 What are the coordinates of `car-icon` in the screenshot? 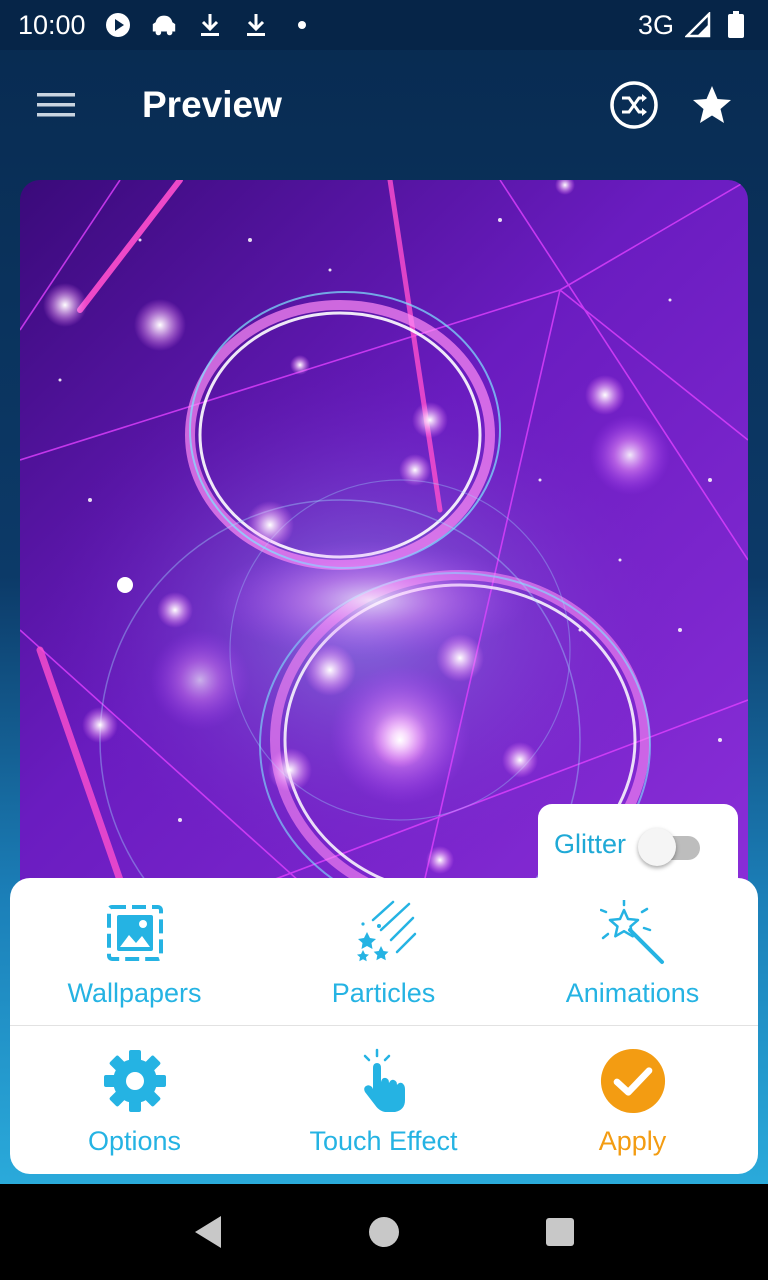 It's located at (164, 25).